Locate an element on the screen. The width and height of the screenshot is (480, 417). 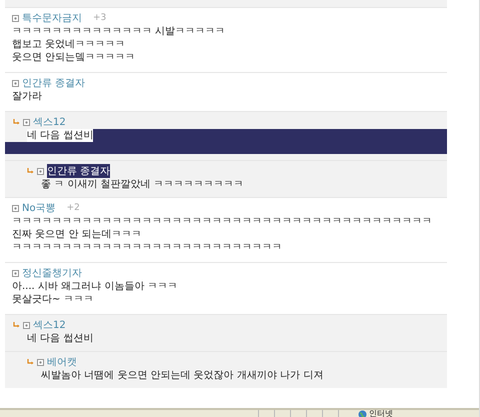
comment-text: 씨발놈아 너땜에 웃으면 안되는데 웃었잖아 개새끼야 나가 디져 is located at coordinates (182, 375).